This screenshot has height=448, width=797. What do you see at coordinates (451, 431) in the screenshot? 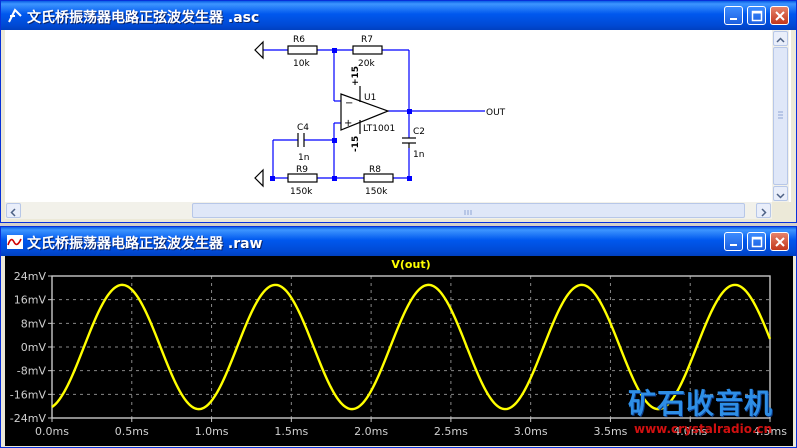
I see `x-tick-label: 2.5ms` at bounding box center [451, 431].